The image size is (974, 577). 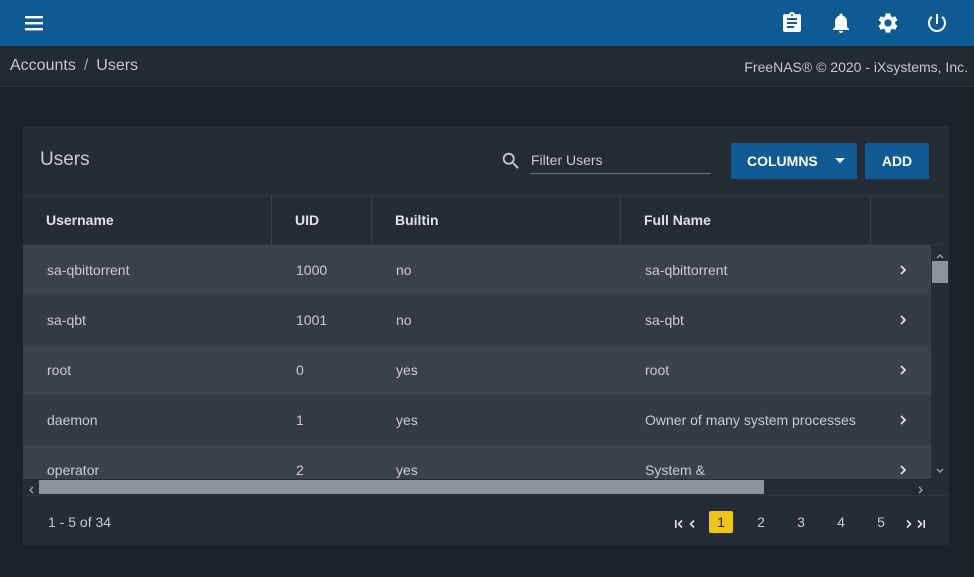 What do you see at coordinates (312, 320) in the screenshot?
I see `cell-uid: 1001` at bounding box center [312, 320].